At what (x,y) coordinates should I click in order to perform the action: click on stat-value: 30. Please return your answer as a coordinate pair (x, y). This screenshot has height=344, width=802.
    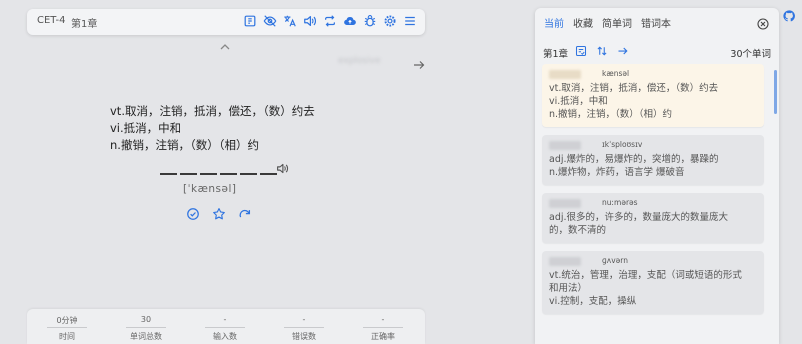
    Looking at the image, I should click on (146, 319).